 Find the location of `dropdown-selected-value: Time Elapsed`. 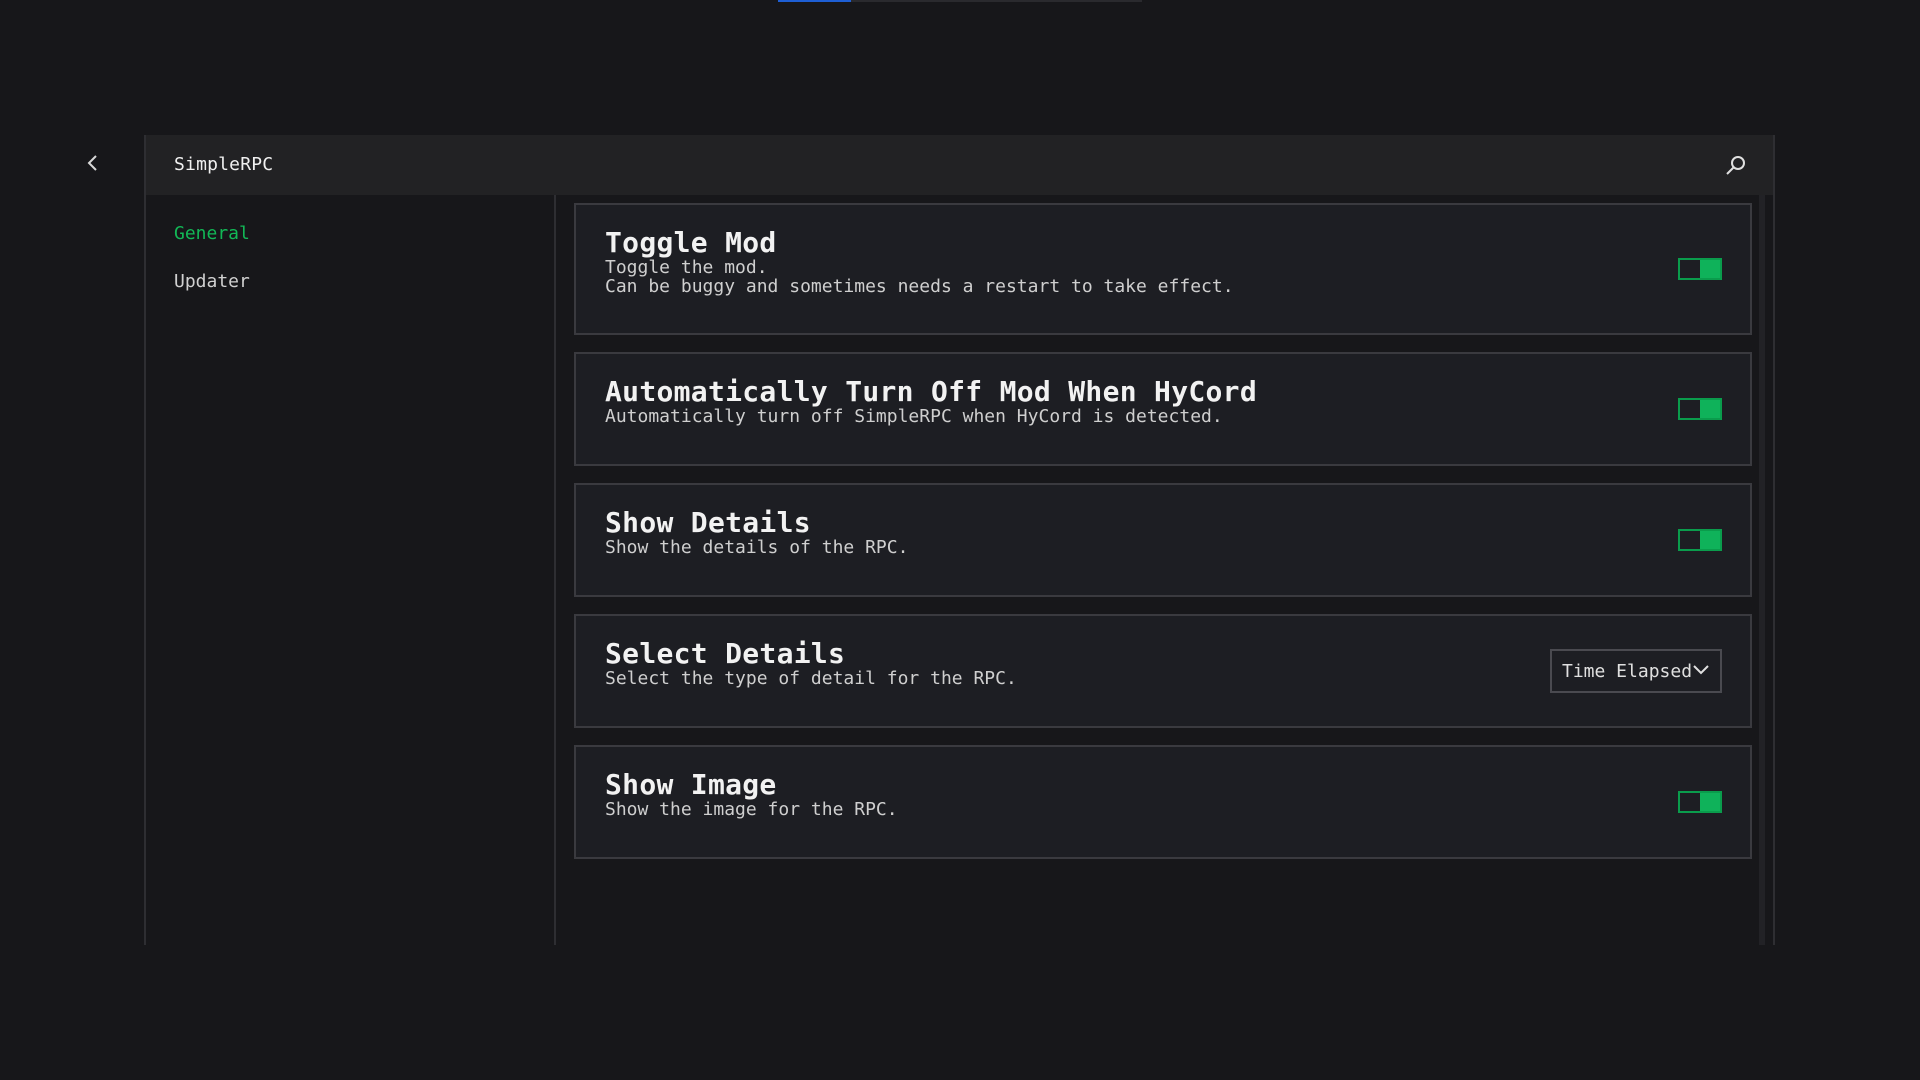

dropdown-selected-value: Time Elapsed is located at coordinates (1627, 671).